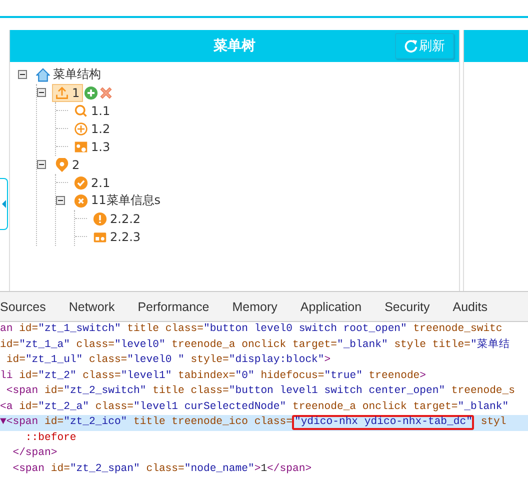 Image resolution: width=528 pixels, height=477 pixels. I want to click on code-line: <span id="zt_2_span" class="node_name">1</span>, so click(264, 469).